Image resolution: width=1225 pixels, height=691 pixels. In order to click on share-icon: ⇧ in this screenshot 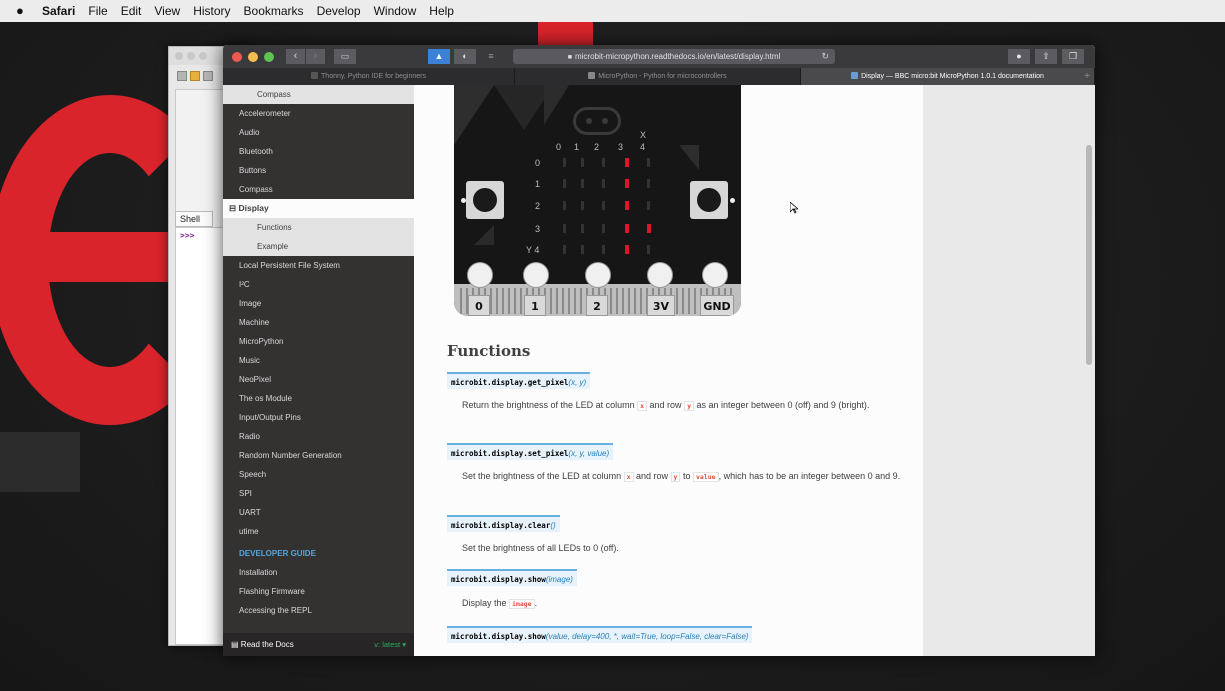, I will do `click(1046, 56)`.